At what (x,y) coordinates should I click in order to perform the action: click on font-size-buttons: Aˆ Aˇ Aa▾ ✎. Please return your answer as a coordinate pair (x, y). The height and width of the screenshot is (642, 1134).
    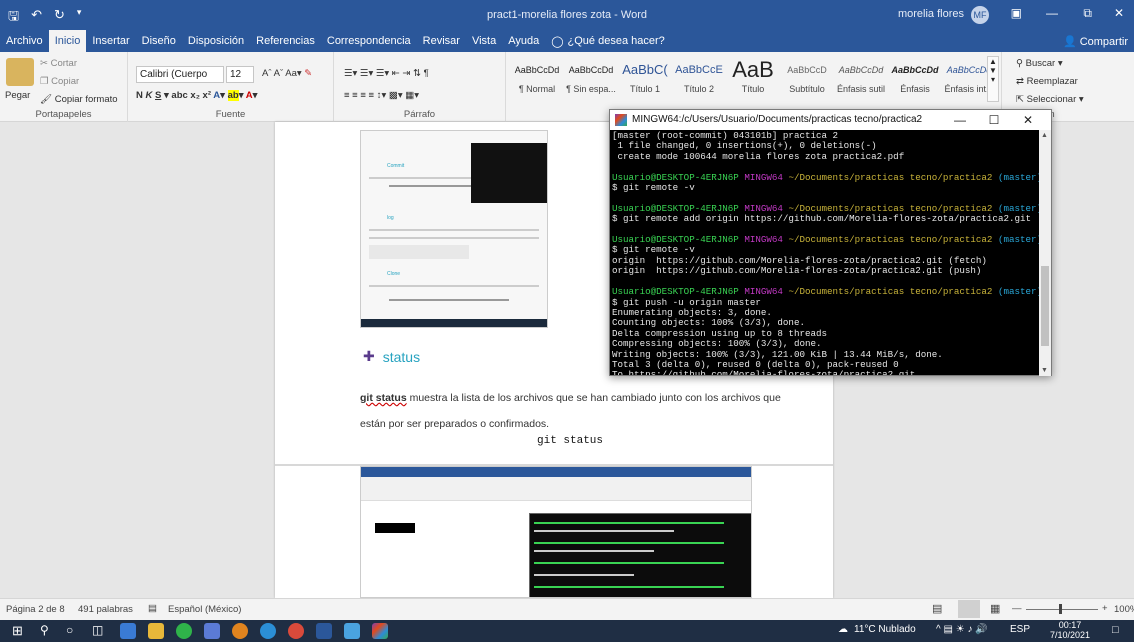
    Looking at the image, I should click on (287, 73).